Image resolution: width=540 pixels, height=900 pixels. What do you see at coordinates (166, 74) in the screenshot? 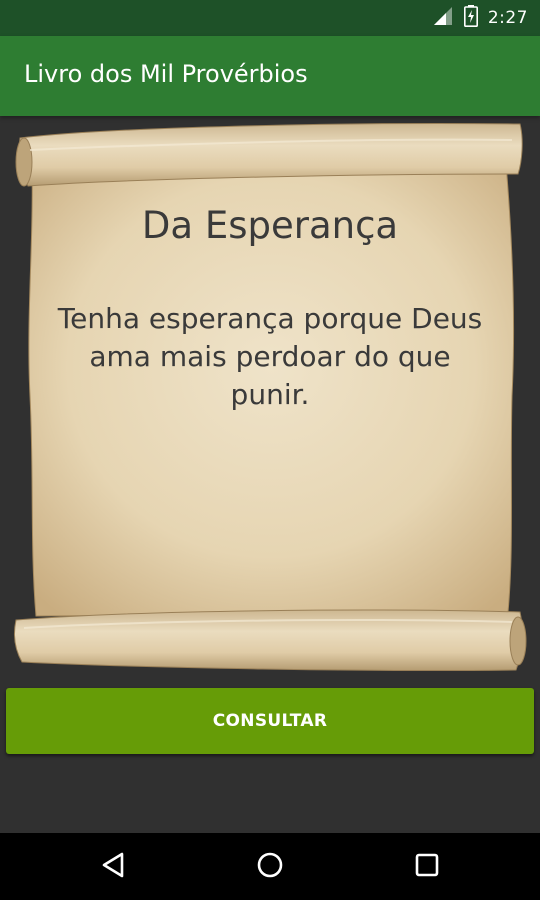
I see `app-title: Livro dos Mil Provérbios` at bounding box center [166, 74].